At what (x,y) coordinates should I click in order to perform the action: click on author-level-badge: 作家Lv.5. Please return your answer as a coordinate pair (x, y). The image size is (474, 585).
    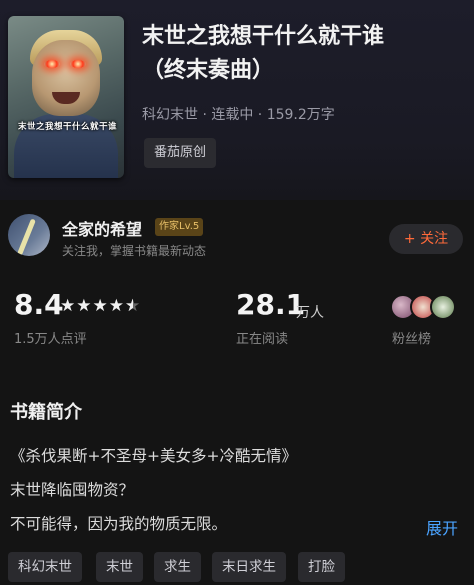
    Looking at the image, I should click on (179, 227).